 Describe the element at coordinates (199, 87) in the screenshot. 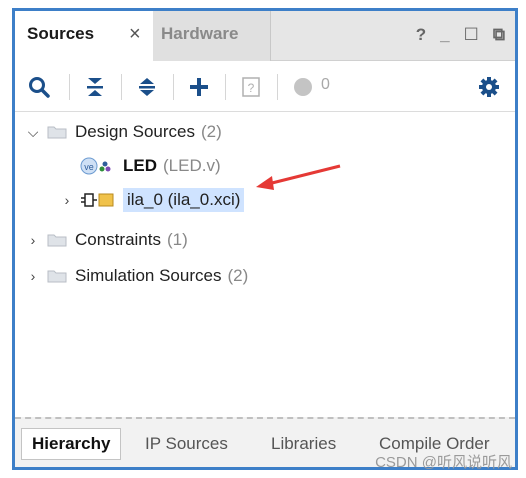

I see `add-icon` at that location.